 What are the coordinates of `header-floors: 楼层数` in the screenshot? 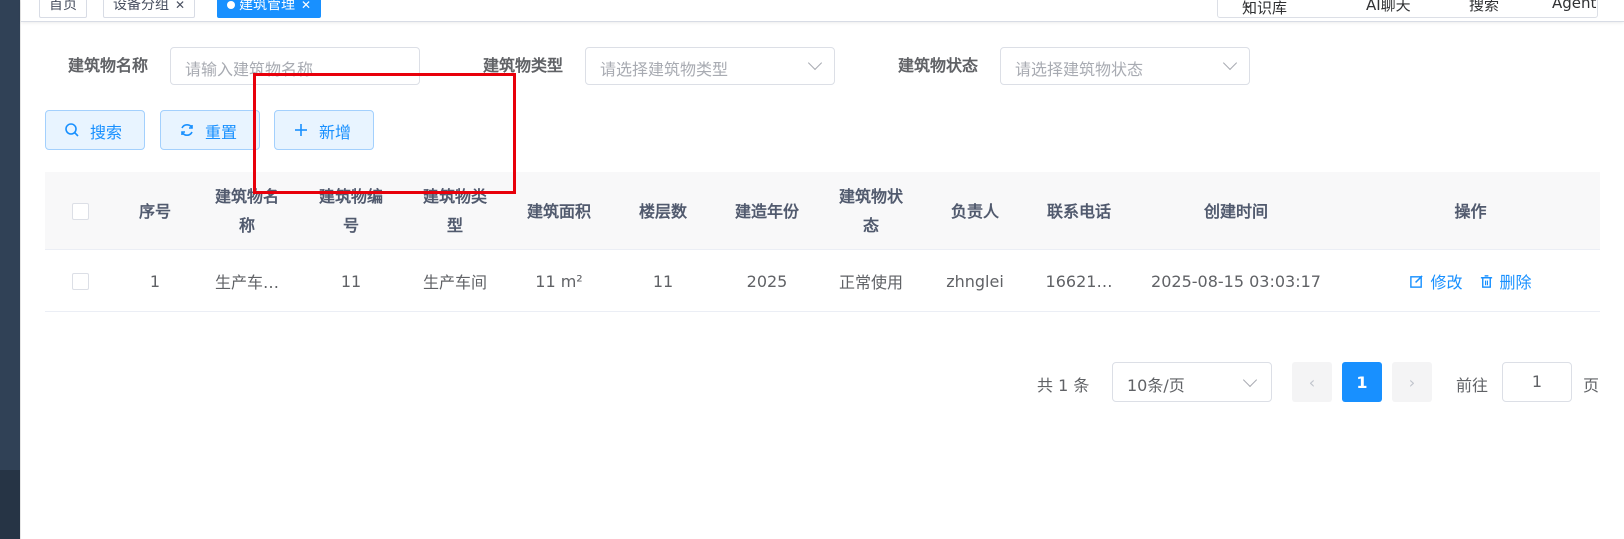 It's located at (662, 211).